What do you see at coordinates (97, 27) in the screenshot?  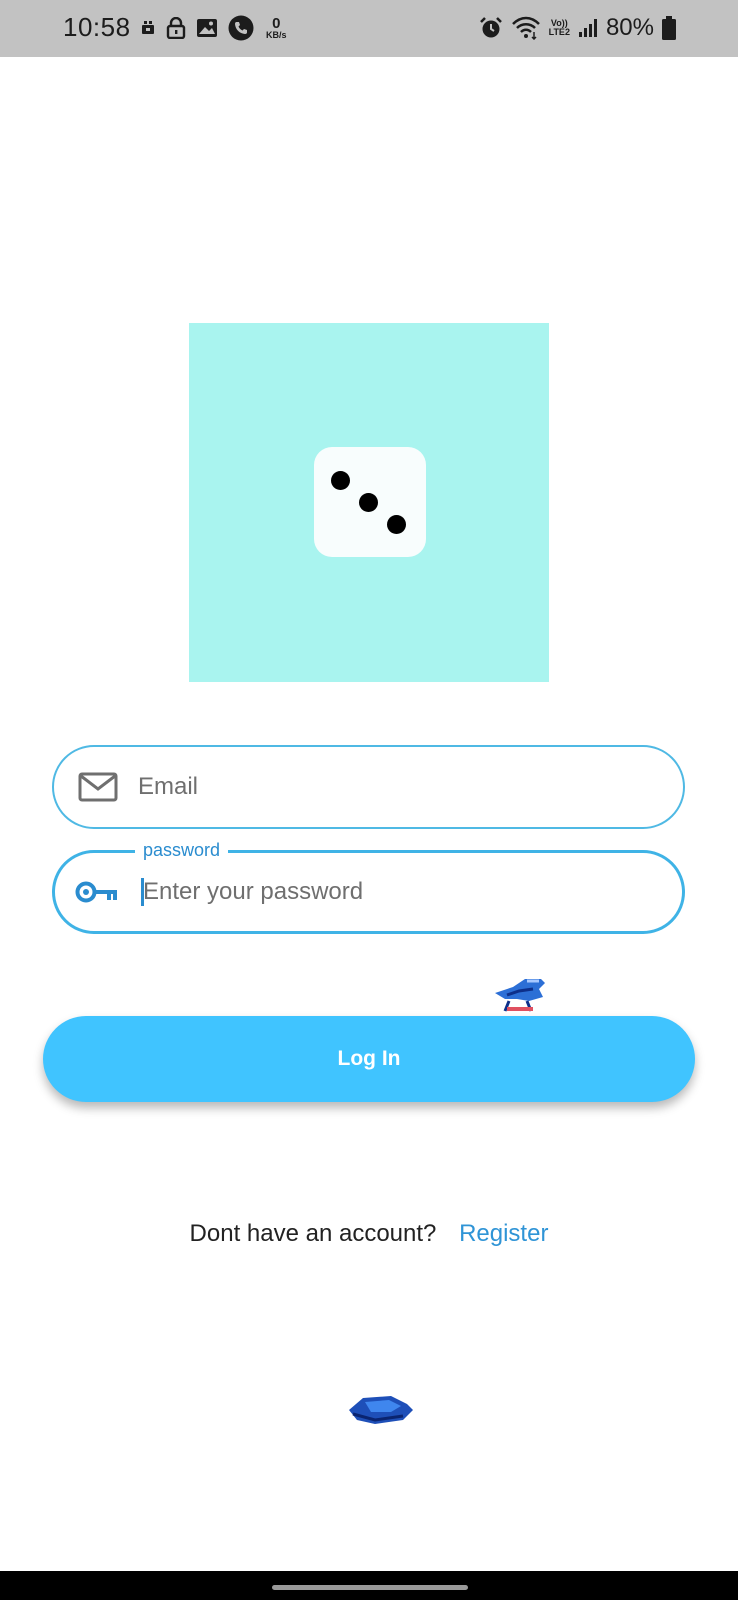 I see `status-time: 10:58` at bounding box center [97, 27].